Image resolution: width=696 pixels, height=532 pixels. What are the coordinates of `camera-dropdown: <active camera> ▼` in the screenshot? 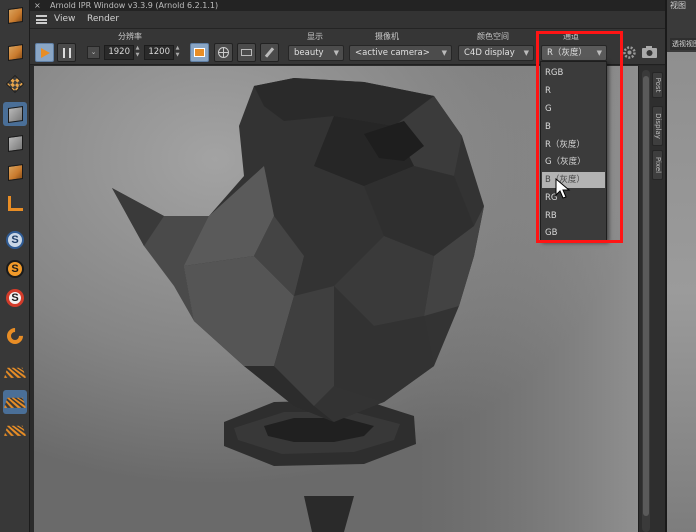 It's located at (400, 53).